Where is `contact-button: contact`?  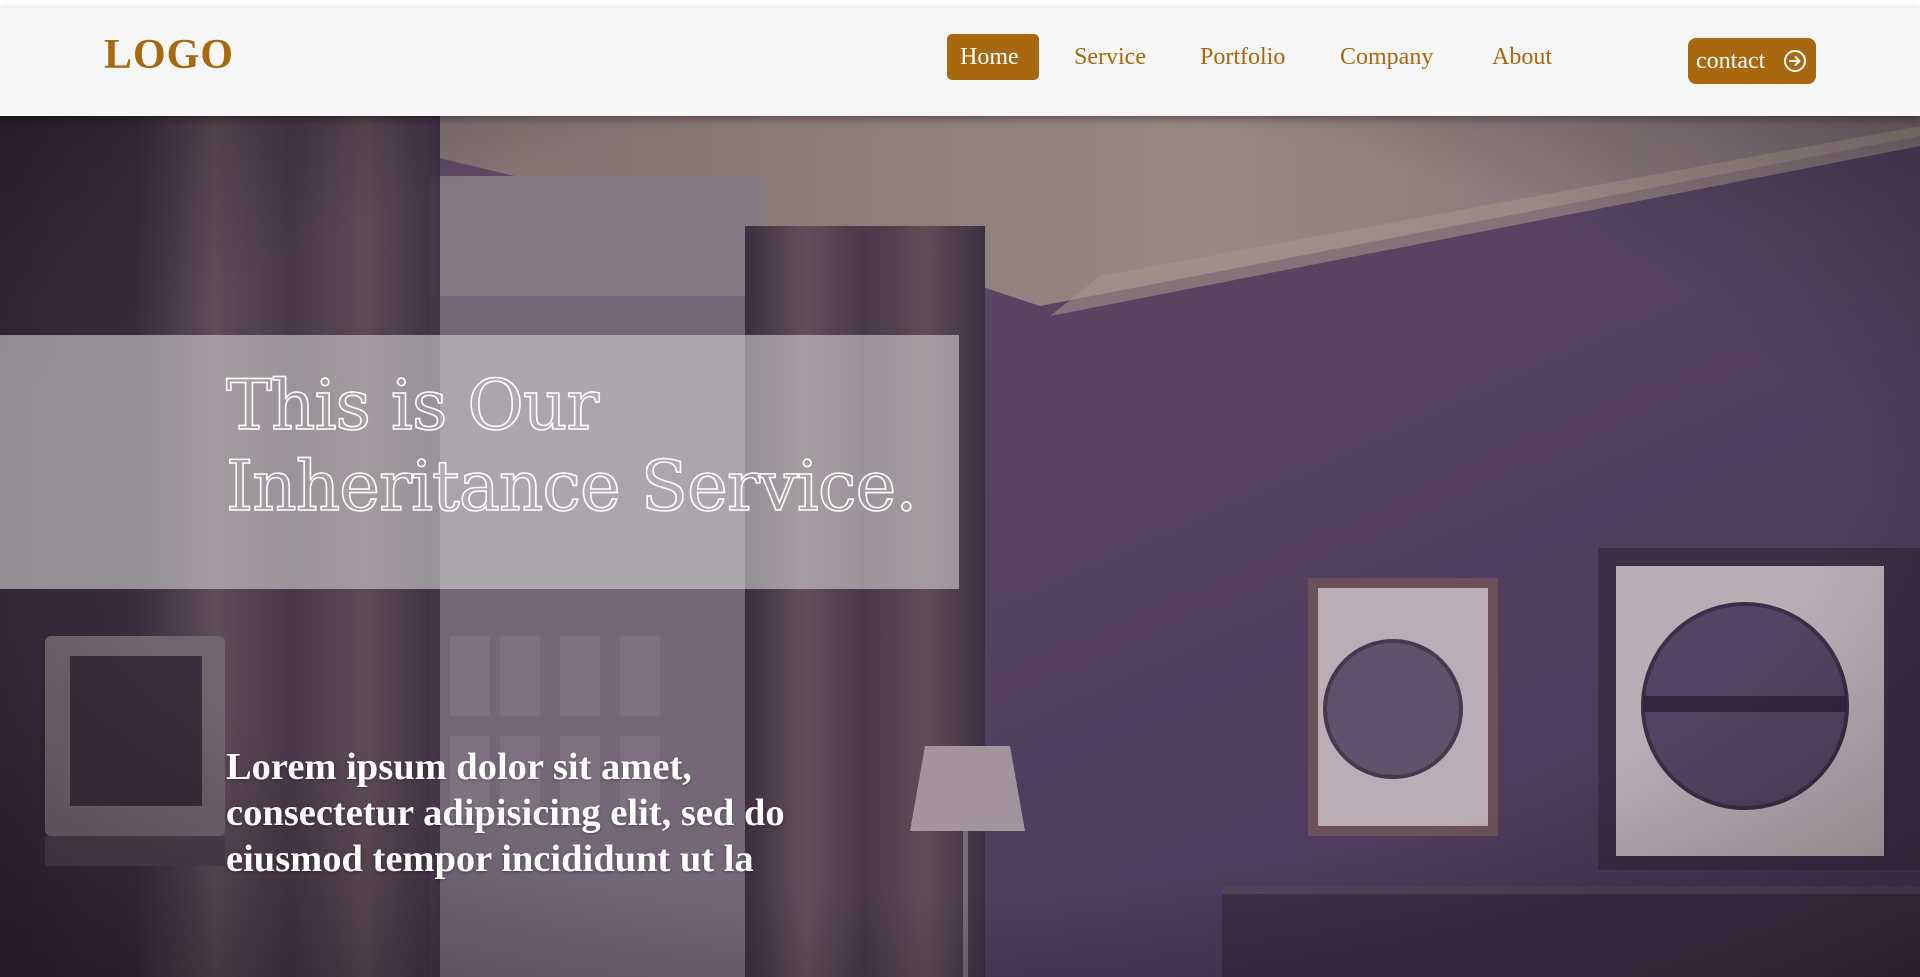 contact-button: contact is located at coordinates (1752, 61).